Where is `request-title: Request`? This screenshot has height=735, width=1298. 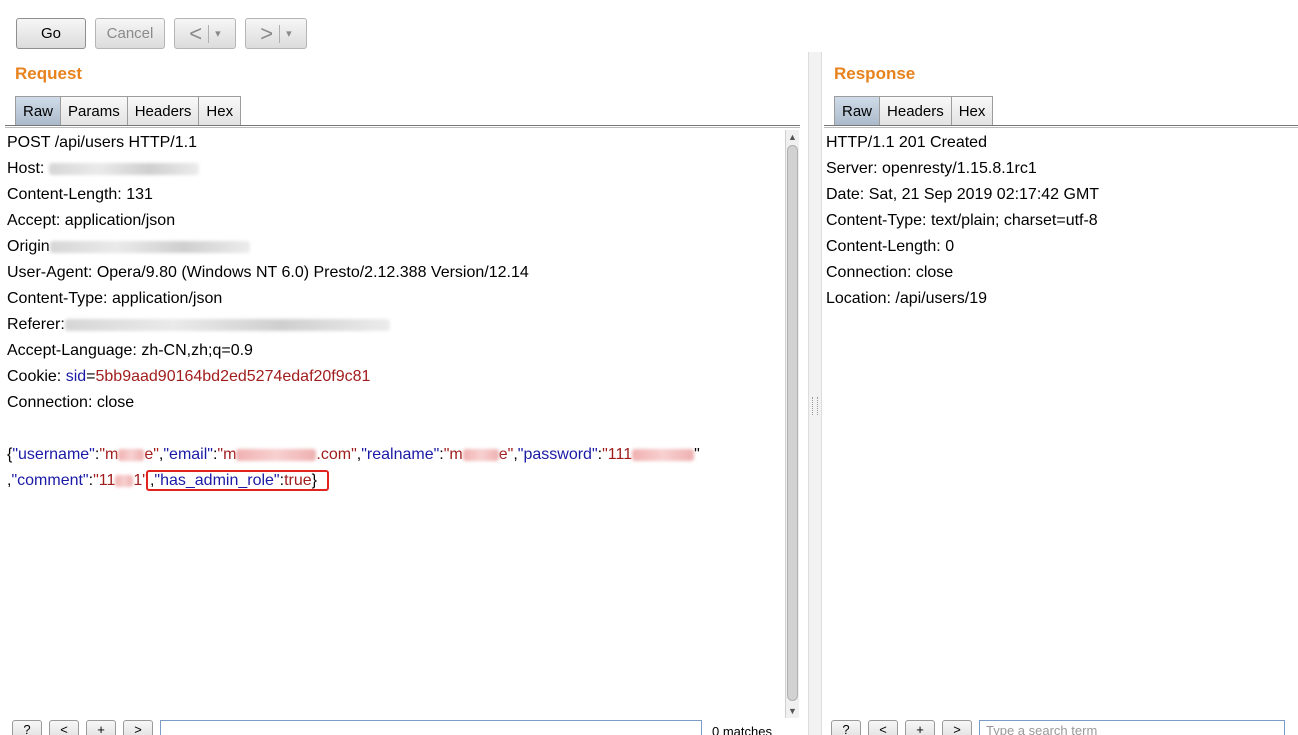 request-title: Request is located at coordinates (49, 73).